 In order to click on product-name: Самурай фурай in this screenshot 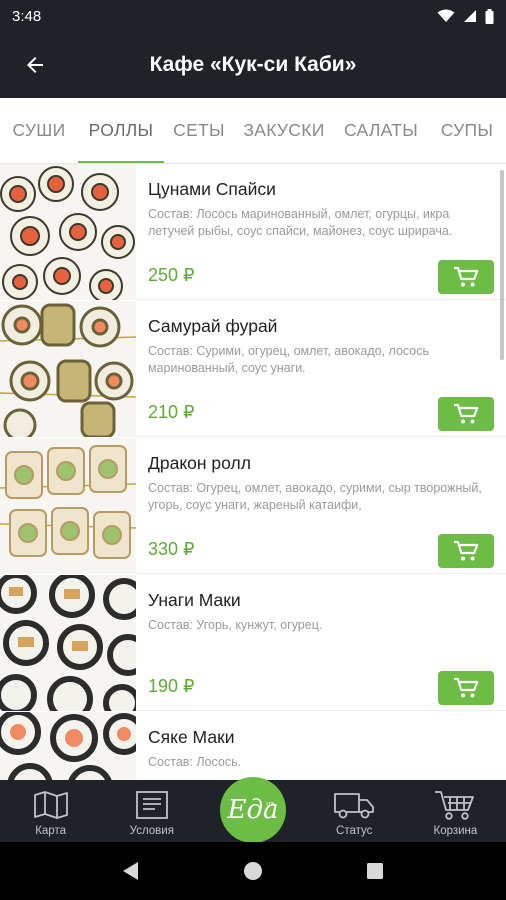, I will do `click(213, 326)`.